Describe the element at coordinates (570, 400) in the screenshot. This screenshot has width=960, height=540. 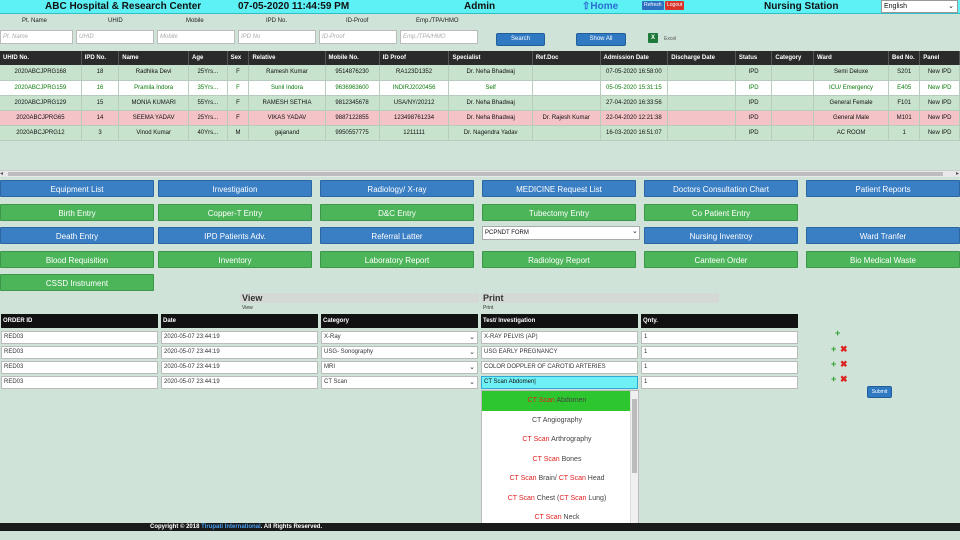
I see `option-text: Abdomen` at that location.